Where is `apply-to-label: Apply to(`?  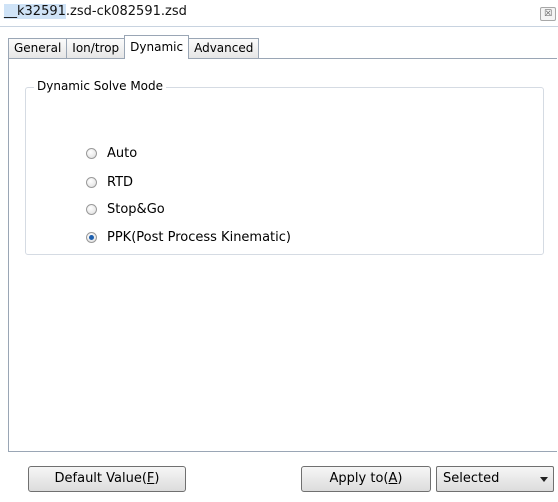
apply-to-label: Apply to( is located at coordinates (359, 478).